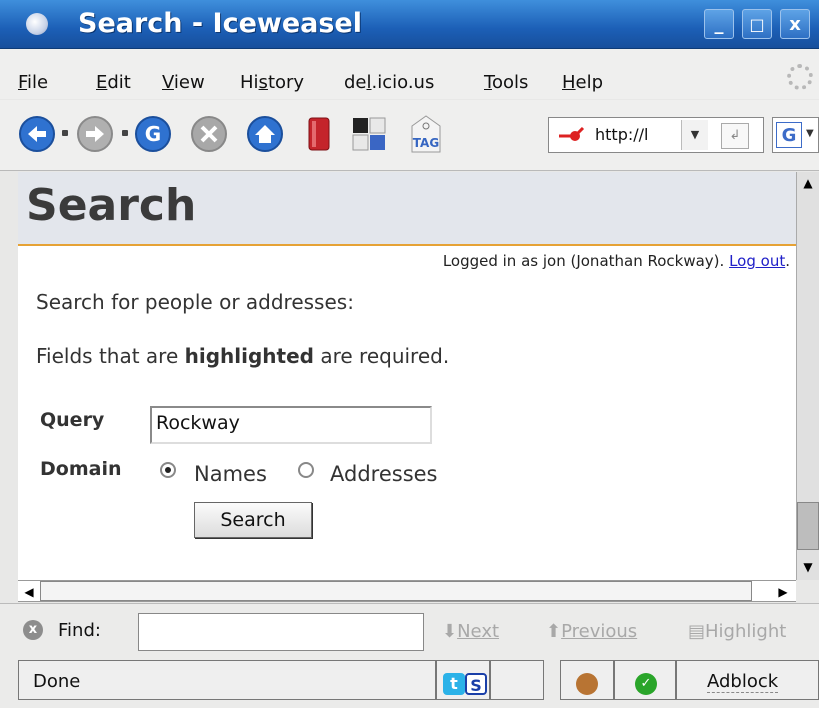 This screenshot has width=819, height=708. Describe the element at coordinates (800, 77) in the screenshot. I see `activity-throbber-icon` at that location.